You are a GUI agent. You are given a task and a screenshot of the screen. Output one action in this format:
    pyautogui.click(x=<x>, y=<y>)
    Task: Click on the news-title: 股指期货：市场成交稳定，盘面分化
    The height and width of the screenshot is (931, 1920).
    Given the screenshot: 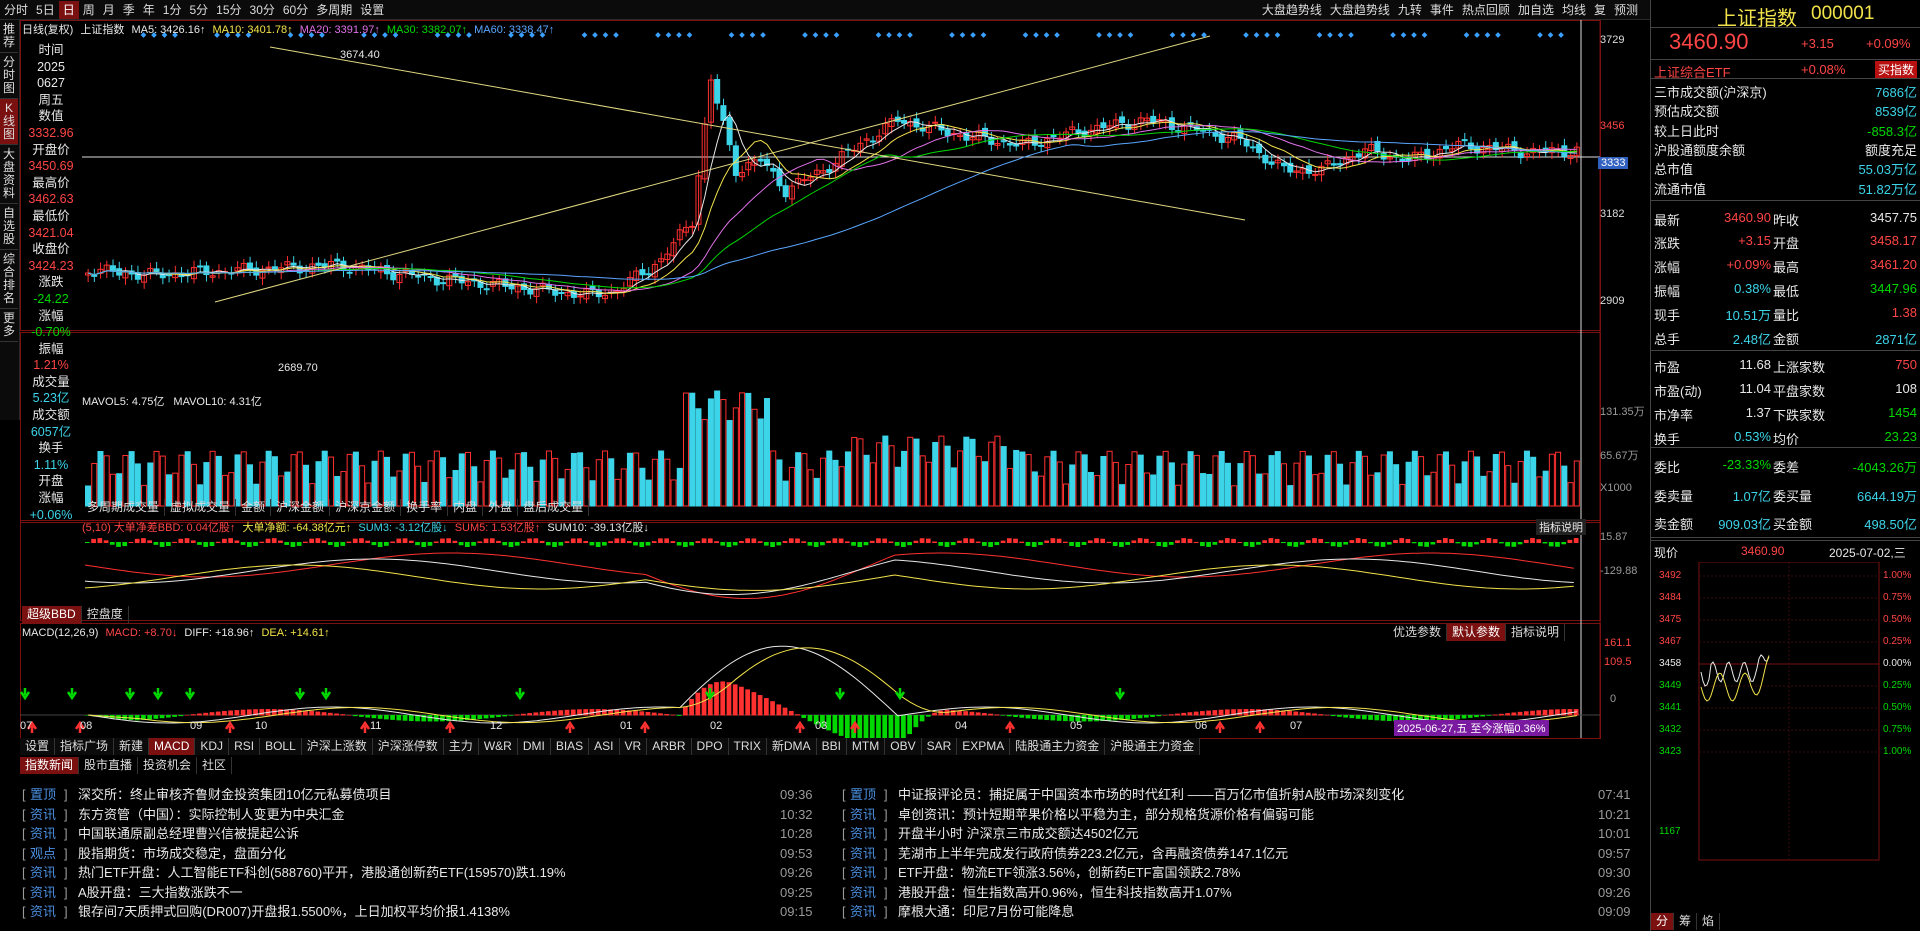 What is the action you would take?
    pyautogui.click(x=182, y=854)
    